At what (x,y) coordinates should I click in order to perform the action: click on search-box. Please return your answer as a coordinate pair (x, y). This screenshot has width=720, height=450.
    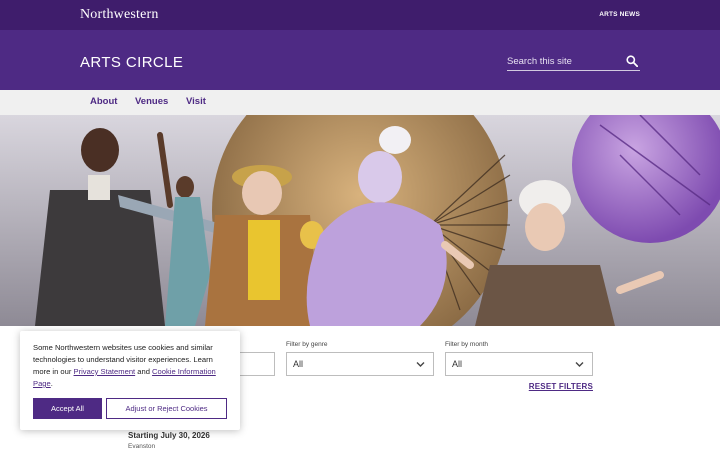
    Looking at the image, I should click on (573, 60).